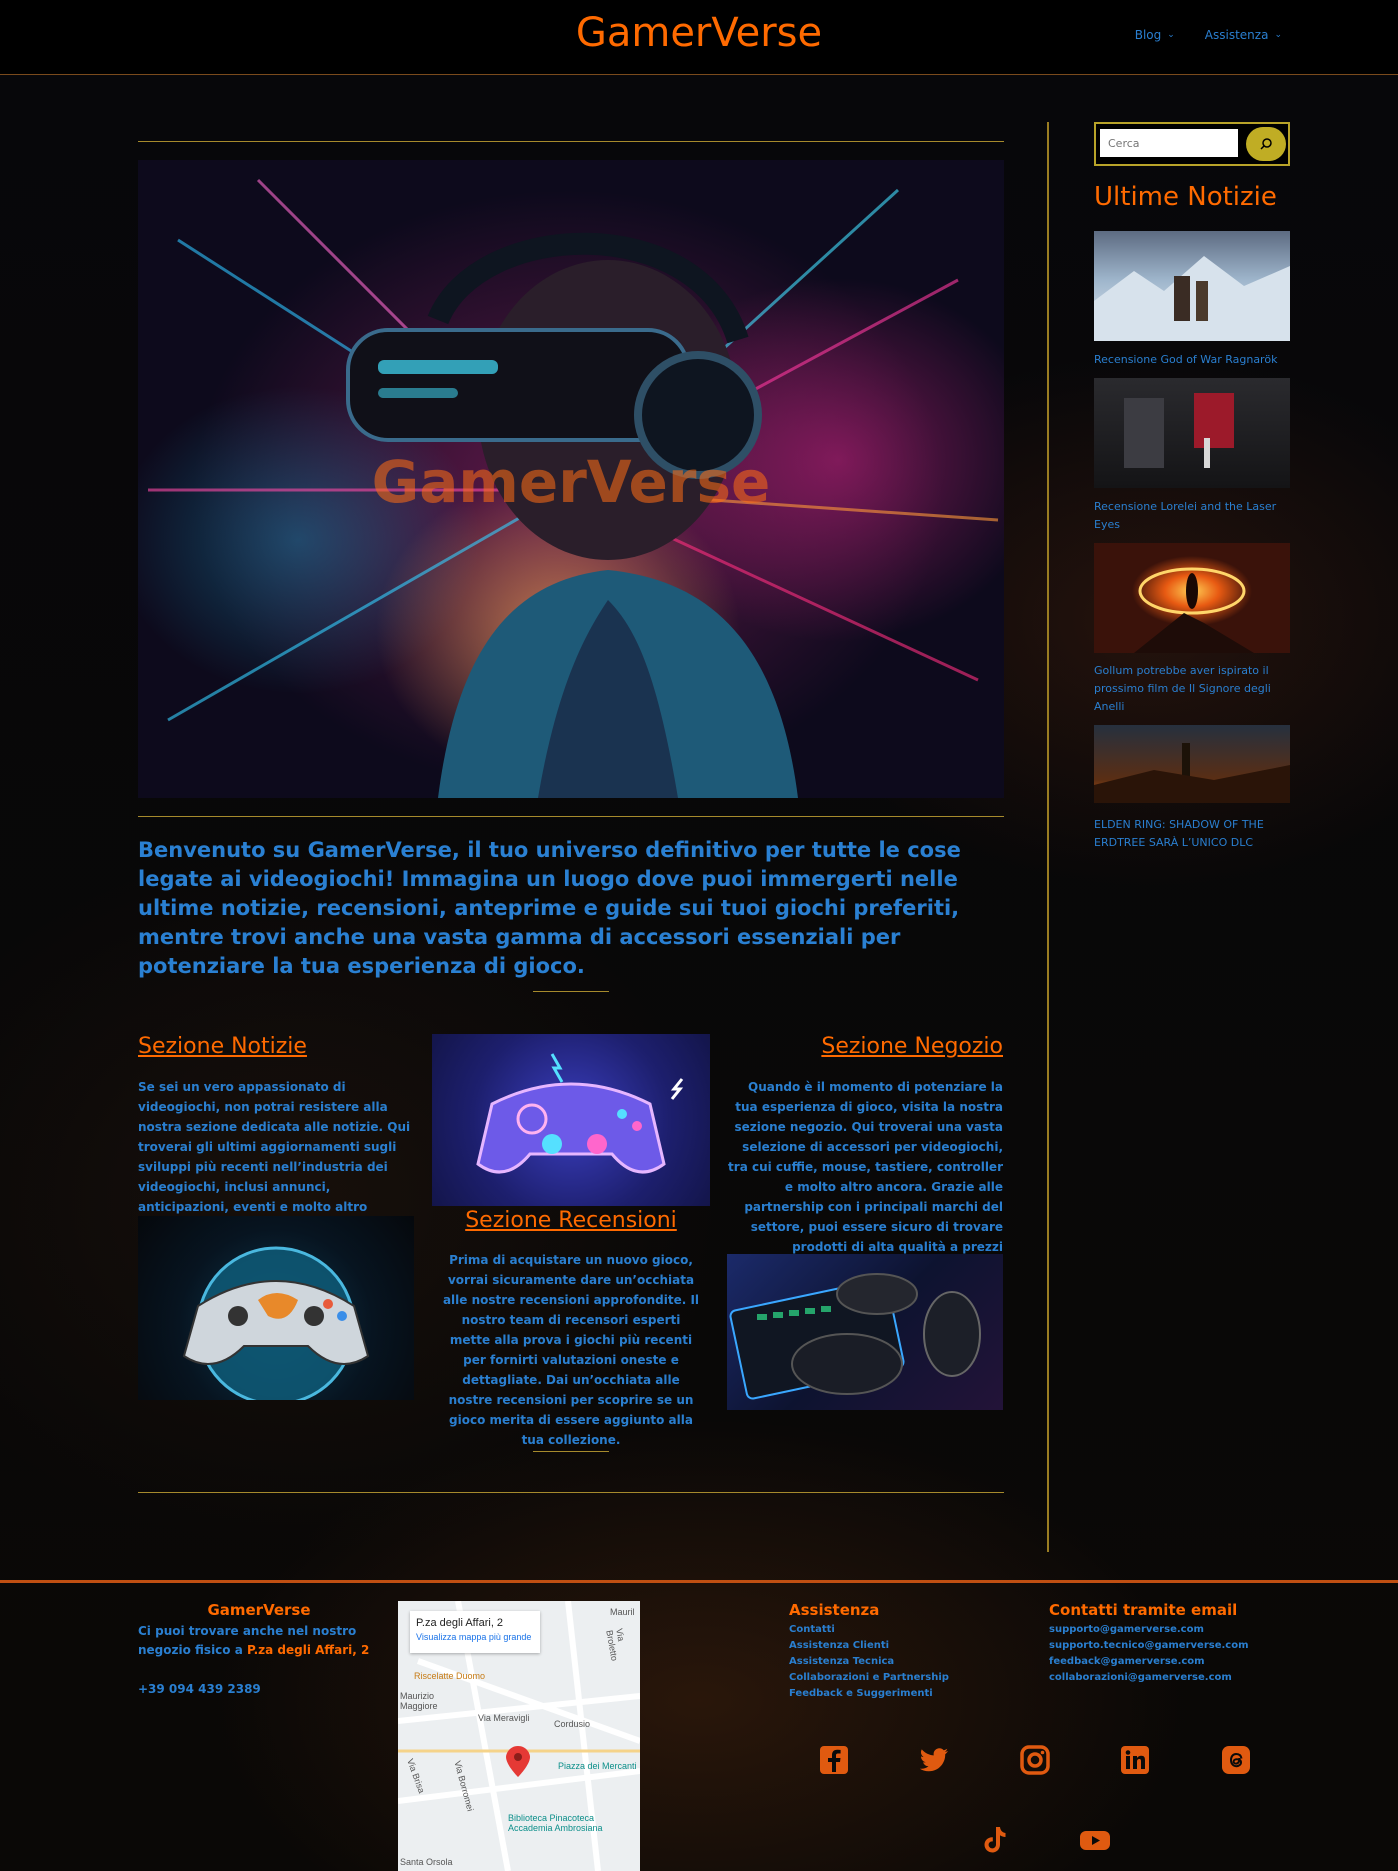  What do you see at coordinates (222, 1046) in the screenshot?
I see `section-news-title: Sezione Notizie` at bounding box center [222, 1046].